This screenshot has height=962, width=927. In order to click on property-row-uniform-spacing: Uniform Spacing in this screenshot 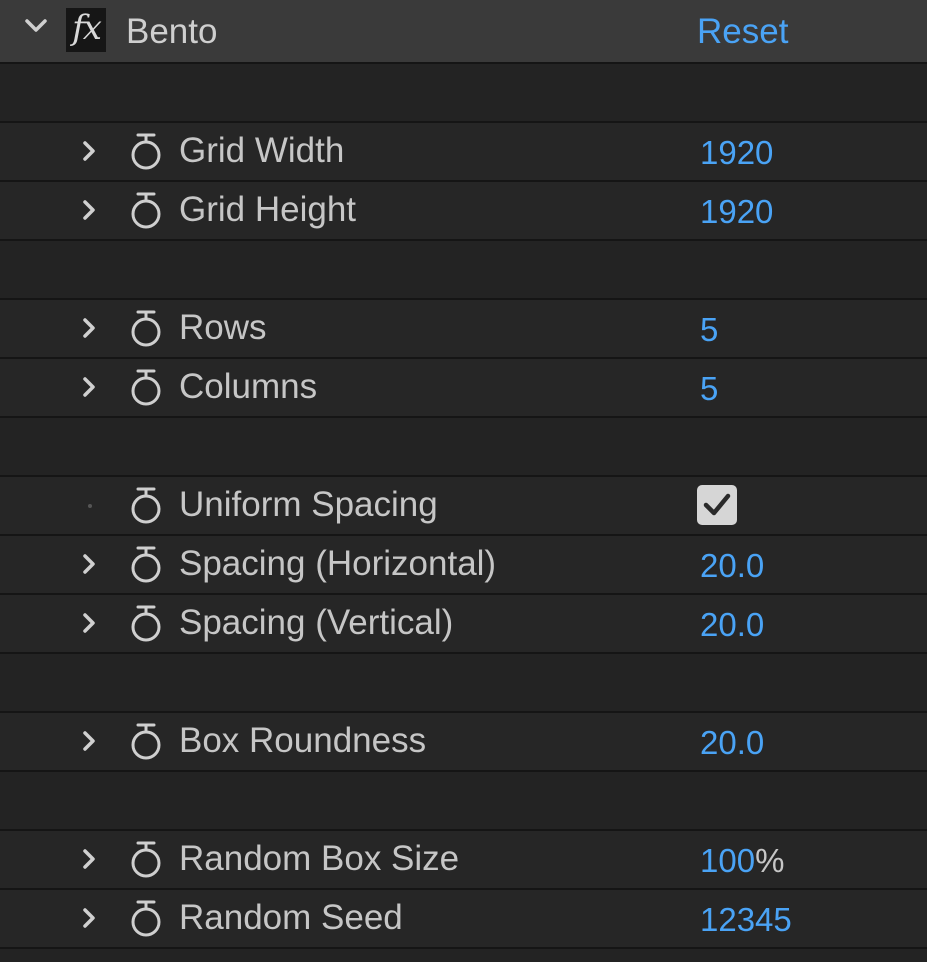, I will do `click(463, 504)`.